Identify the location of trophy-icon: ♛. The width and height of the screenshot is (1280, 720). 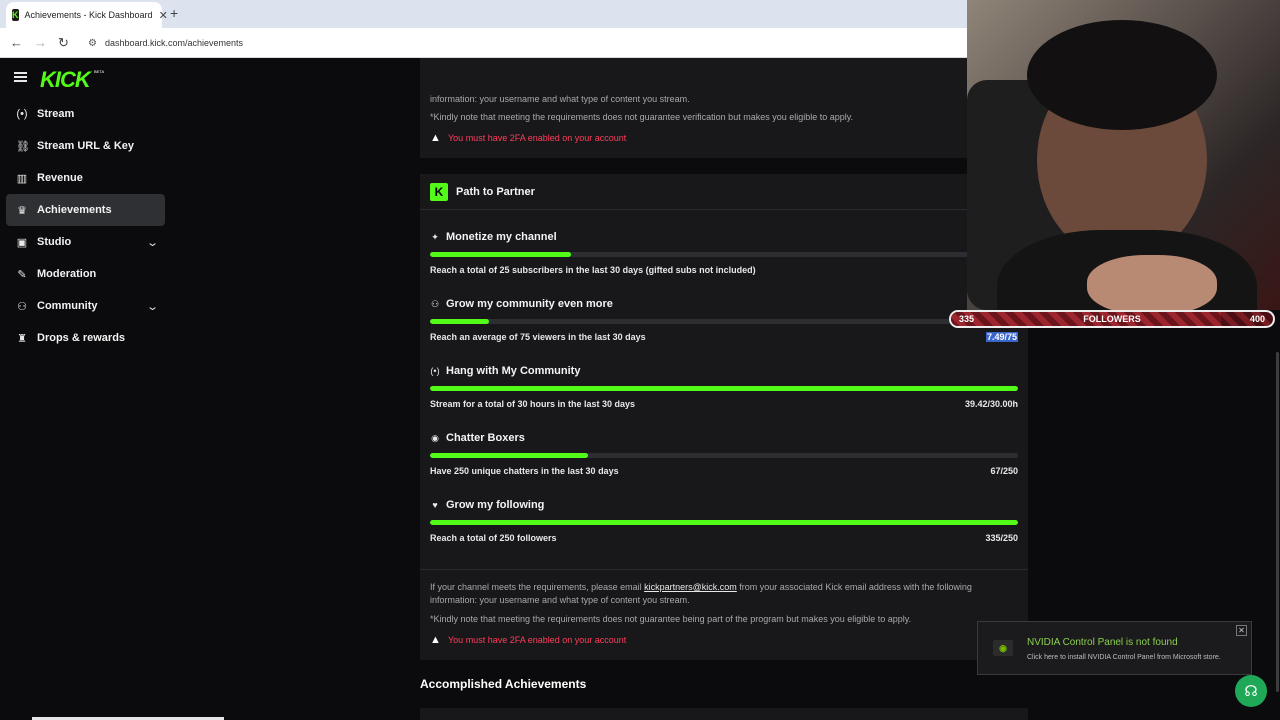
(22, 210).